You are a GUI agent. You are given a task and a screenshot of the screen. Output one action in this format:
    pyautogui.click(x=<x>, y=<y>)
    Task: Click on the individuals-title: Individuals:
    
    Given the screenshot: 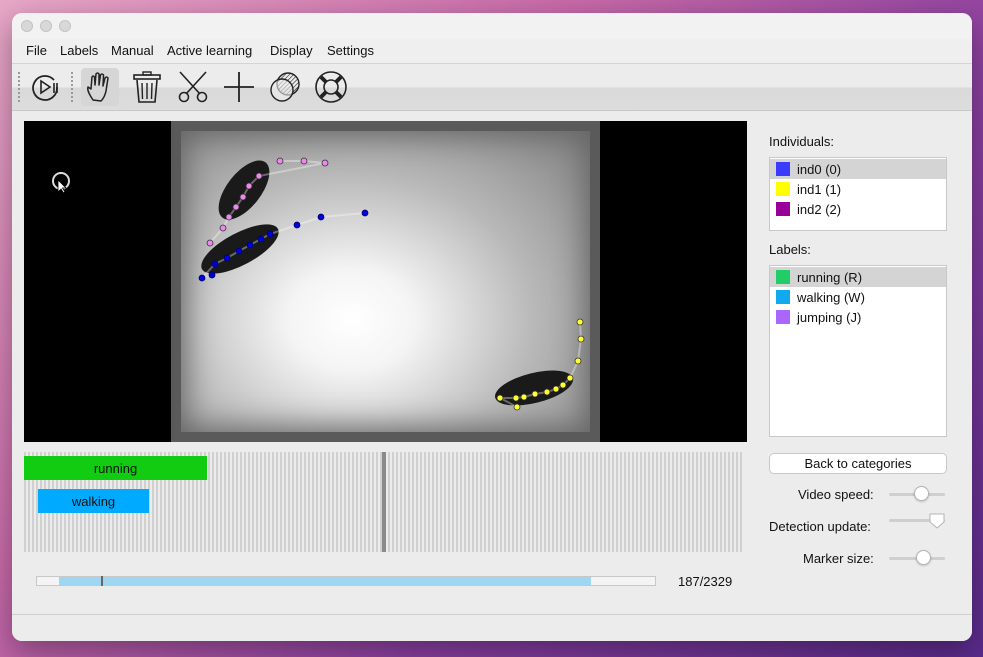 What is the action you would take?
    pyautogui.click(x=802, y=141)
    